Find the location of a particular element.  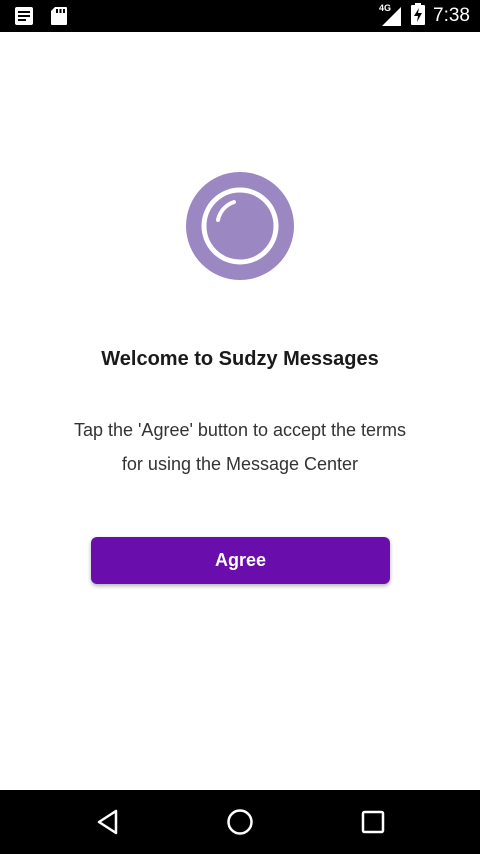

recents-icon is located at coordinates (373, 822).